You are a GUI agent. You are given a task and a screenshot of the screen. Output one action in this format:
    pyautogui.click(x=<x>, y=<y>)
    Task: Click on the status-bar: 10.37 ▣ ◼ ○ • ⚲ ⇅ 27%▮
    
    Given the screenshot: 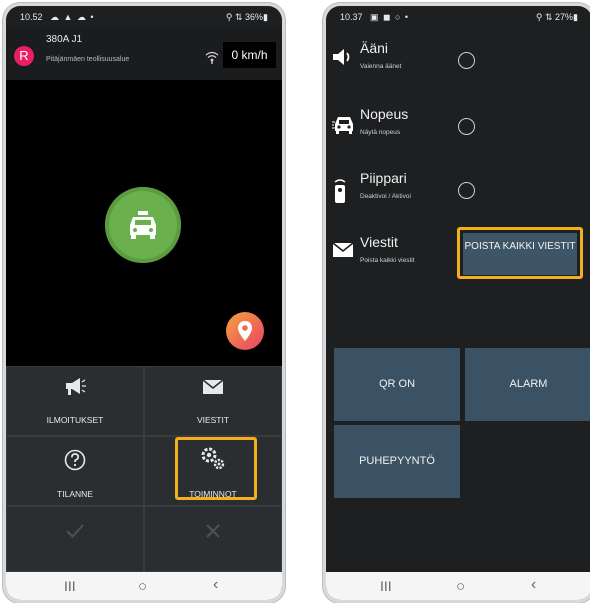 What is the action you would take?
    pyautogui.click(x=458, y=17)
    